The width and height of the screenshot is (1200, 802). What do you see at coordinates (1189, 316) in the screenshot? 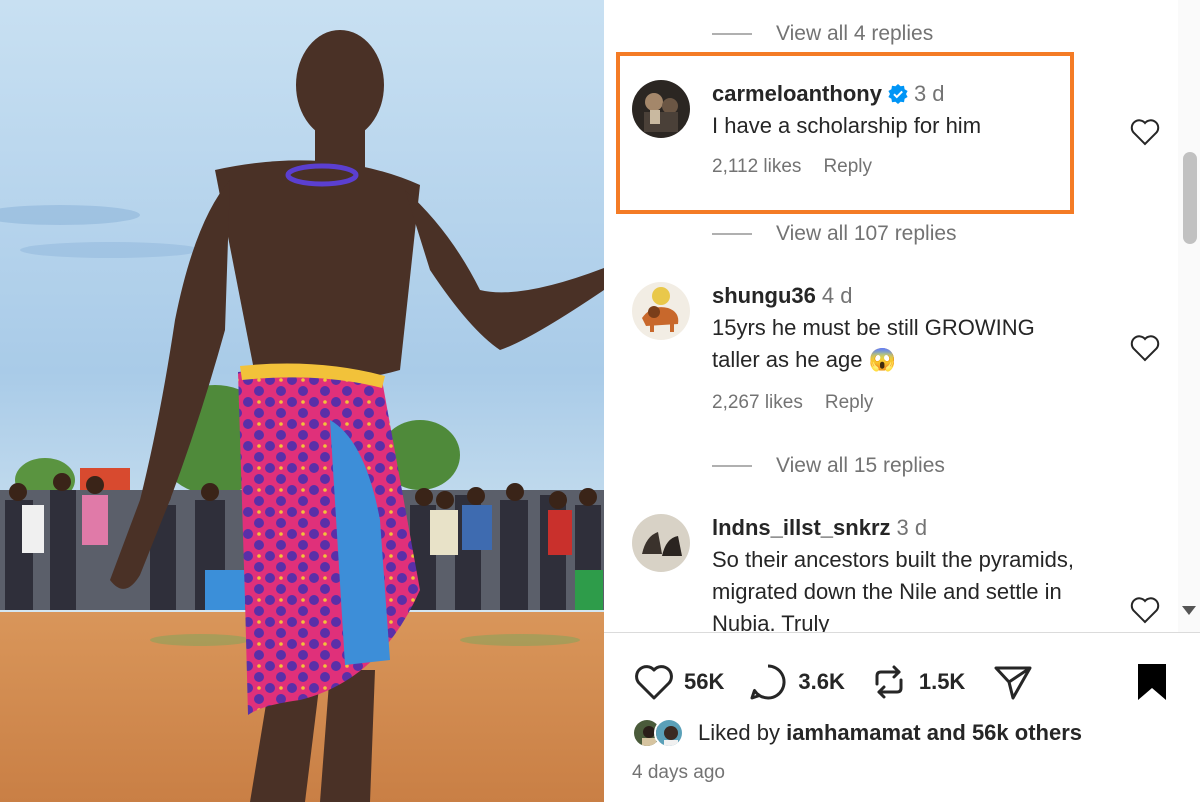
I see `comments-scrollbar` at bounding box center [1189, 316].